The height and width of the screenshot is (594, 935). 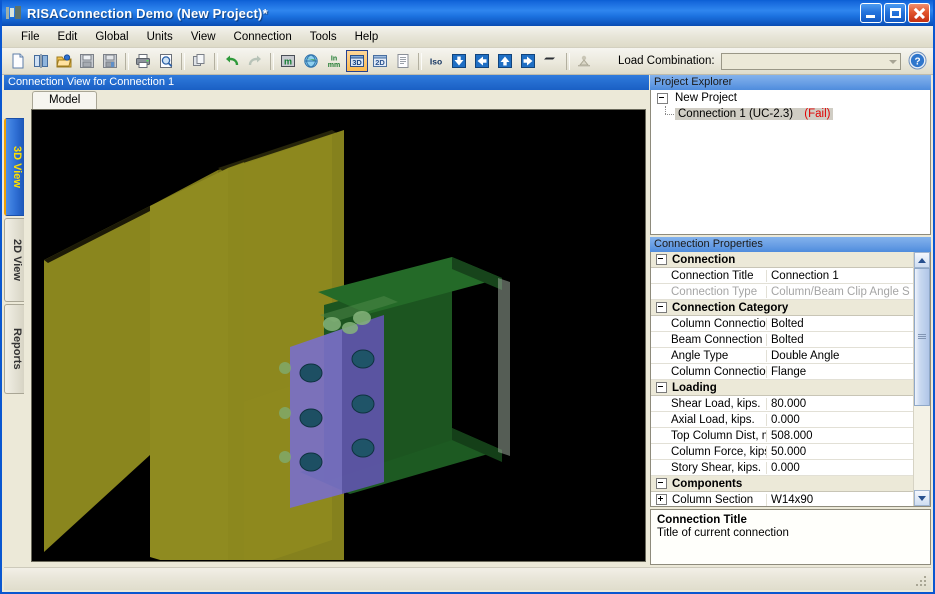 I want to click on tree-connection-label-wrap: Connection 1 (UC-2.3) (Fail), so click(x=754, y=114).